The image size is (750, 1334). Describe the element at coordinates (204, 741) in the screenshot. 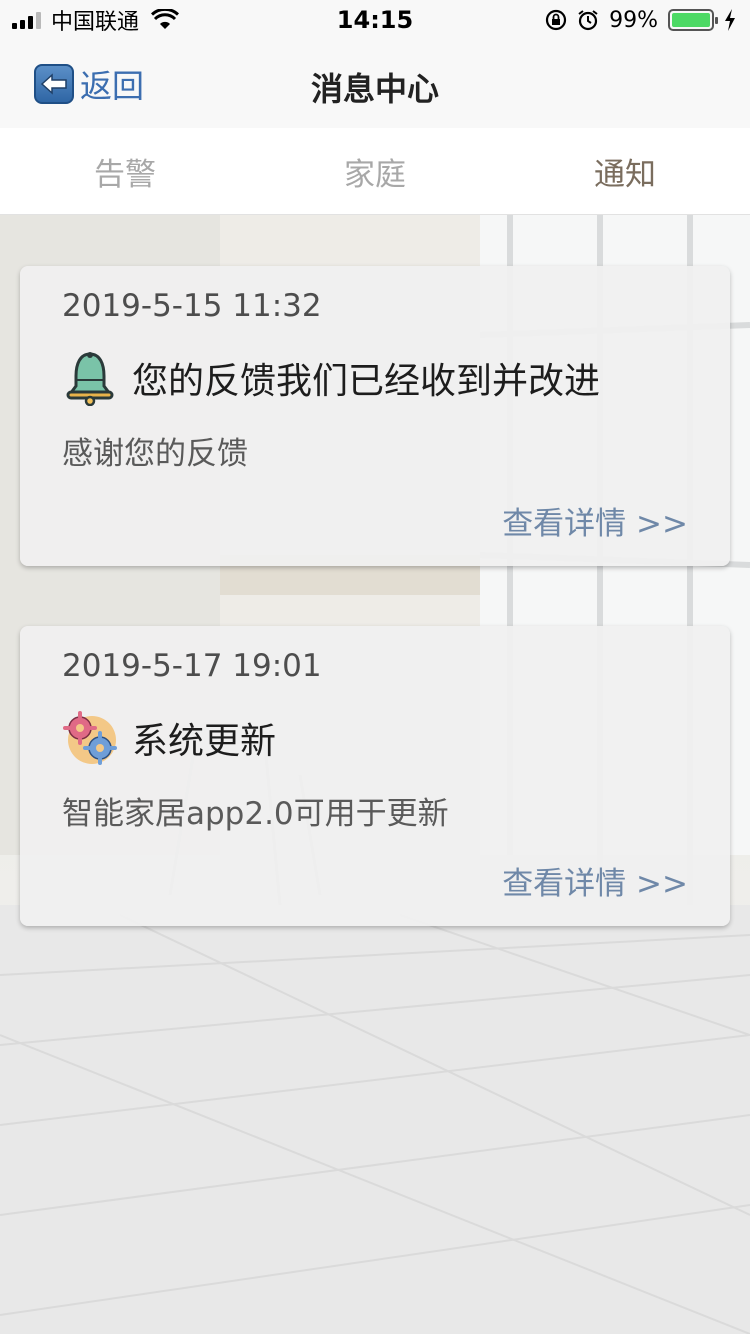

I see `notification-title: 系统更新` at that location.